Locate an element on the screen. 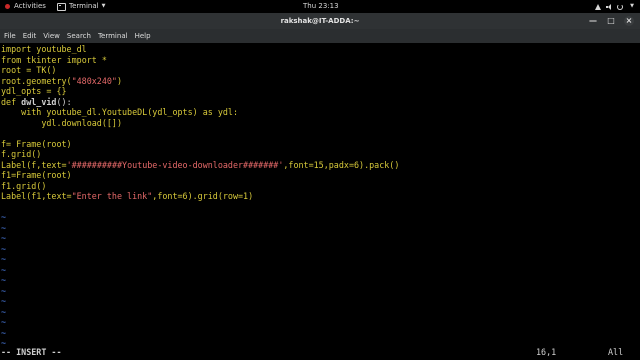 The width and height of the screenshot is (640, 360). menu-terminal: Terminal is located at coordinates (112, 36).